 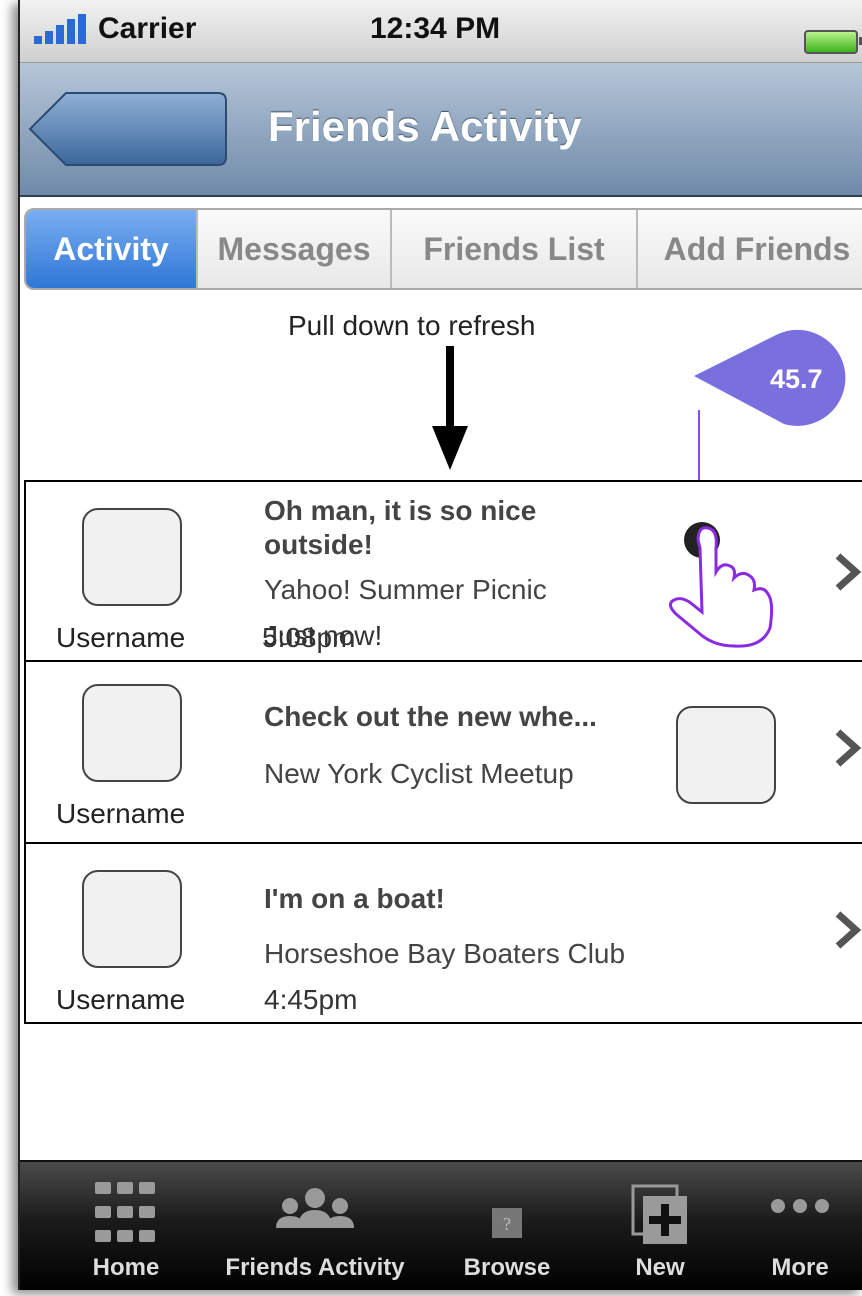 What do you see at coordinates (405, 589) in the screenshot?
I see `group-name: Yahoo! Summer Picnic` at bounding box center [405, 589].